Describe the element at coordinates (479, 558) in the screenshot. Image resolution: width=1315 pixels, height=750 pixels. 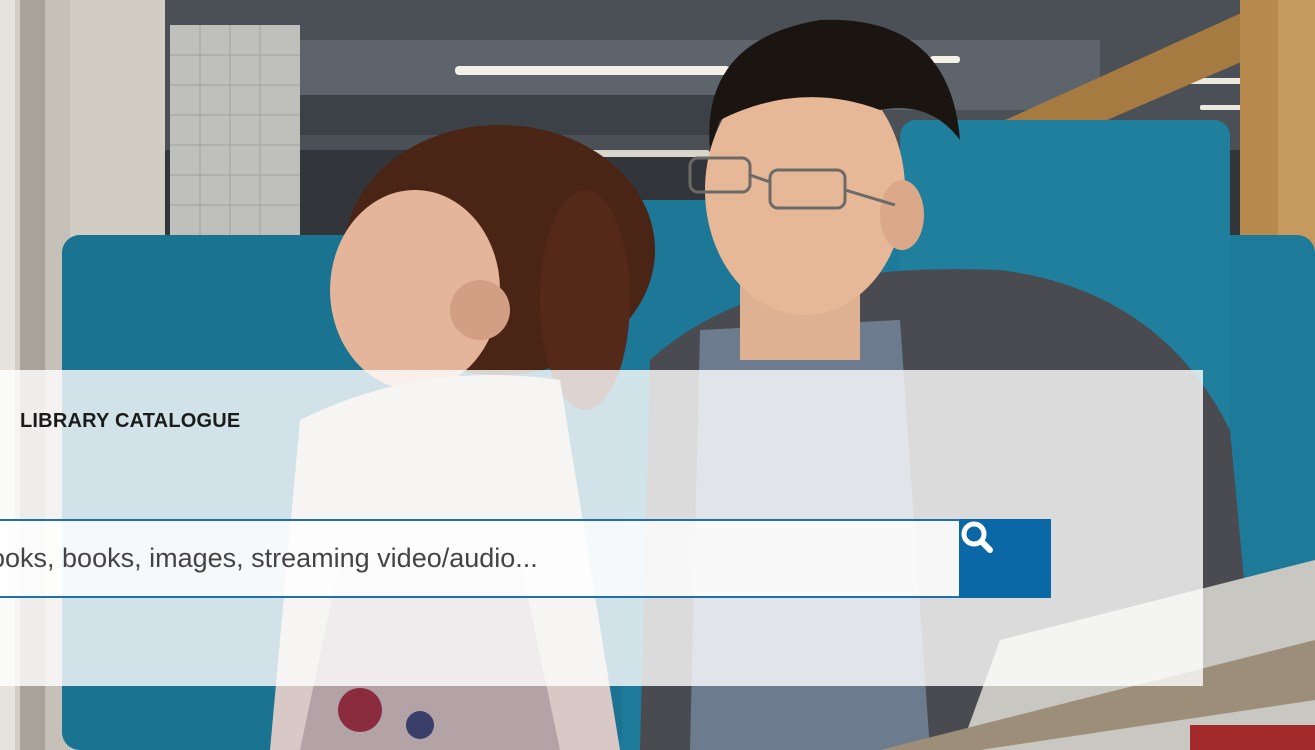
I see `catalogue-search-input` at that location.